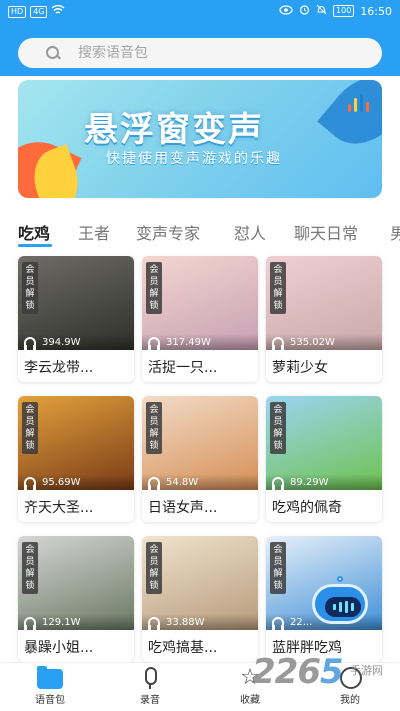 The width and height of the screenshot is (400, 711). What do you see at coordinates (61, 622) in the screenshot?
I see `play-count-value: 129.1W` at bounding box center [61, 622].